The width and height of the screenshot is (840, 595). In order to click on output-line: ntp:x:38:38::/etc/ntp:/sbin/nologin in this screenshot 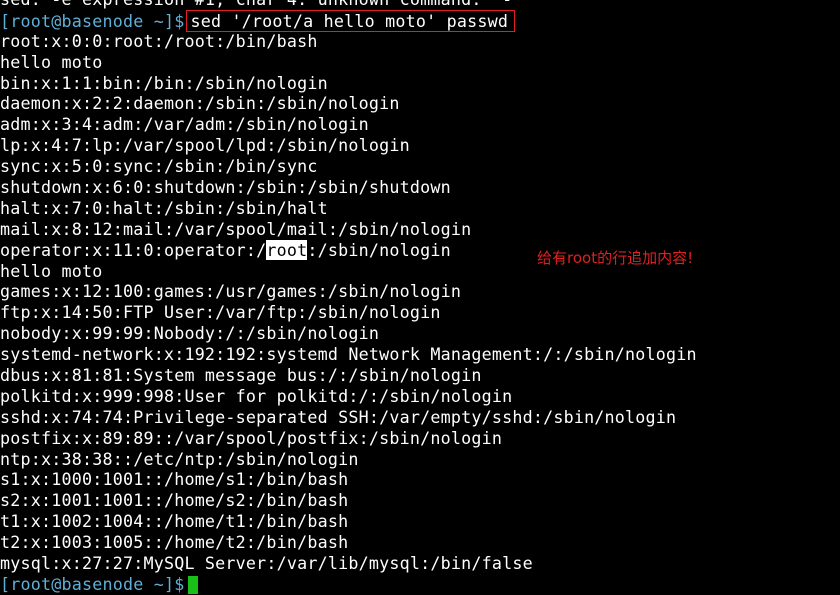, I will do `click(179, 458)`.